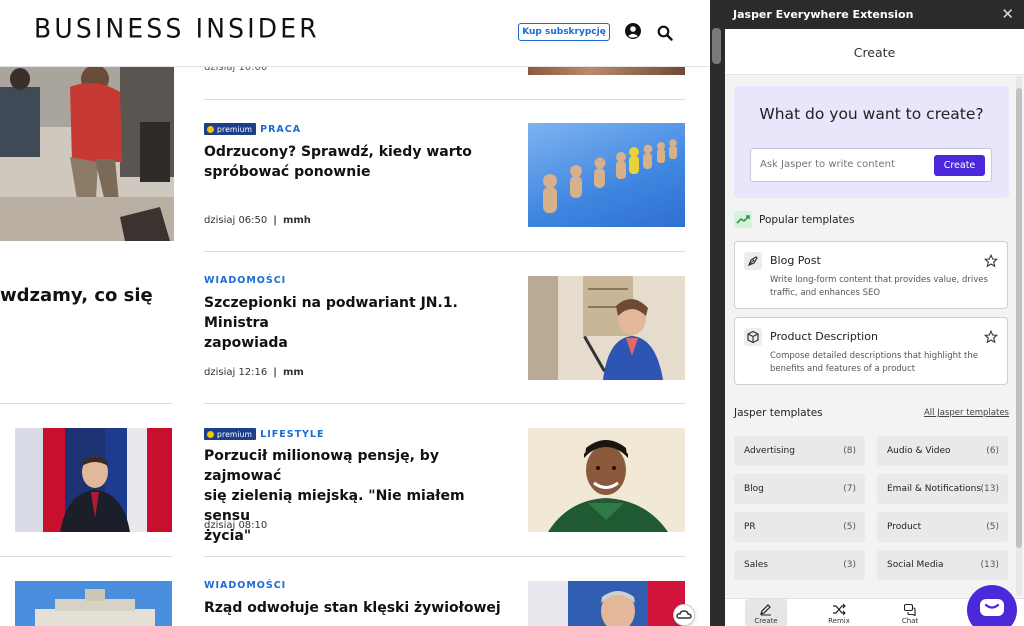 The width and height of the screenshot is (1024, 626). Describe the element at coordinates (1019, 318) in the screenshot. I see `panel-scrollbar-thumb` at that location.